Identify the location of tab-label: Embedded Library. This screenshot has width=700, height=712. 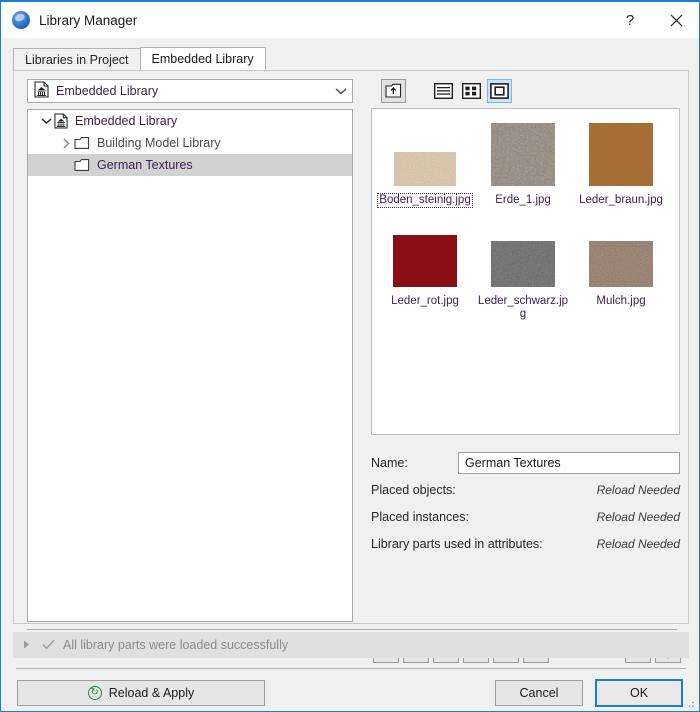
(202, 59).